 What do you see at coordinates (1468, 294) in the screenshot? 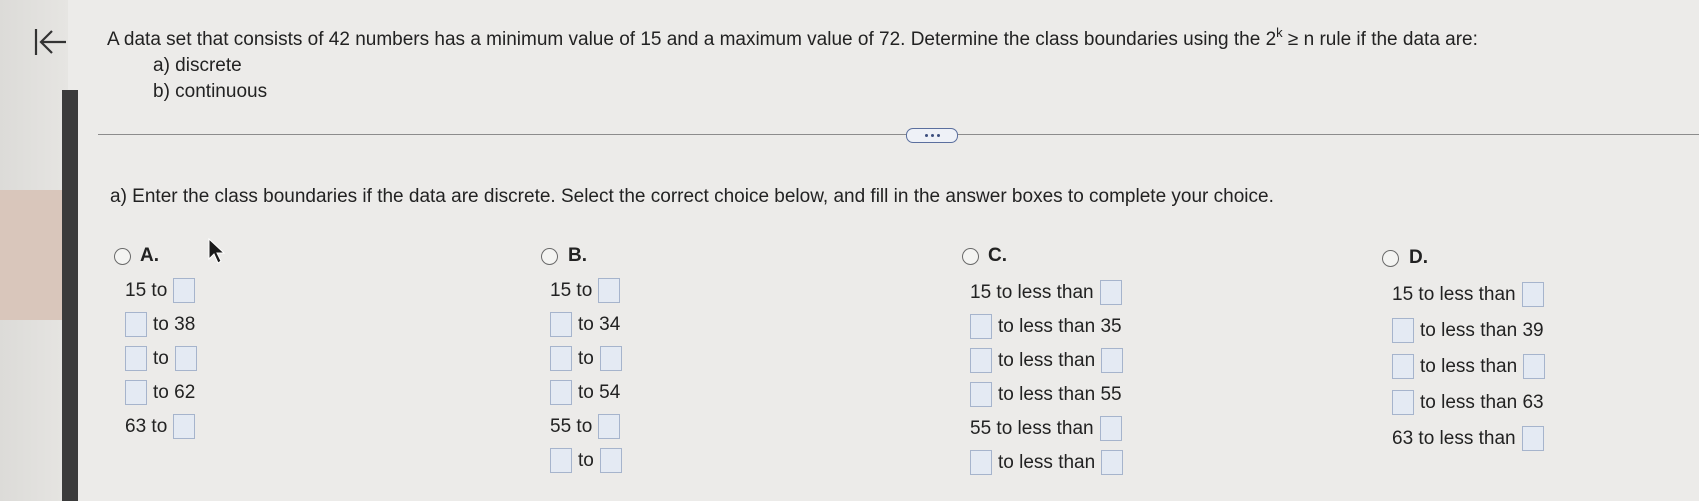
I see `choice-d-row-1: 15 to less than` at bounding box center [1468, 294].